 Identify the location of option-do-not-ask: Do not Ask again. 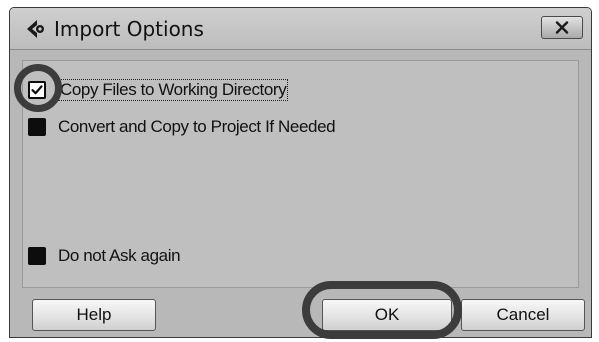
(104, 256).